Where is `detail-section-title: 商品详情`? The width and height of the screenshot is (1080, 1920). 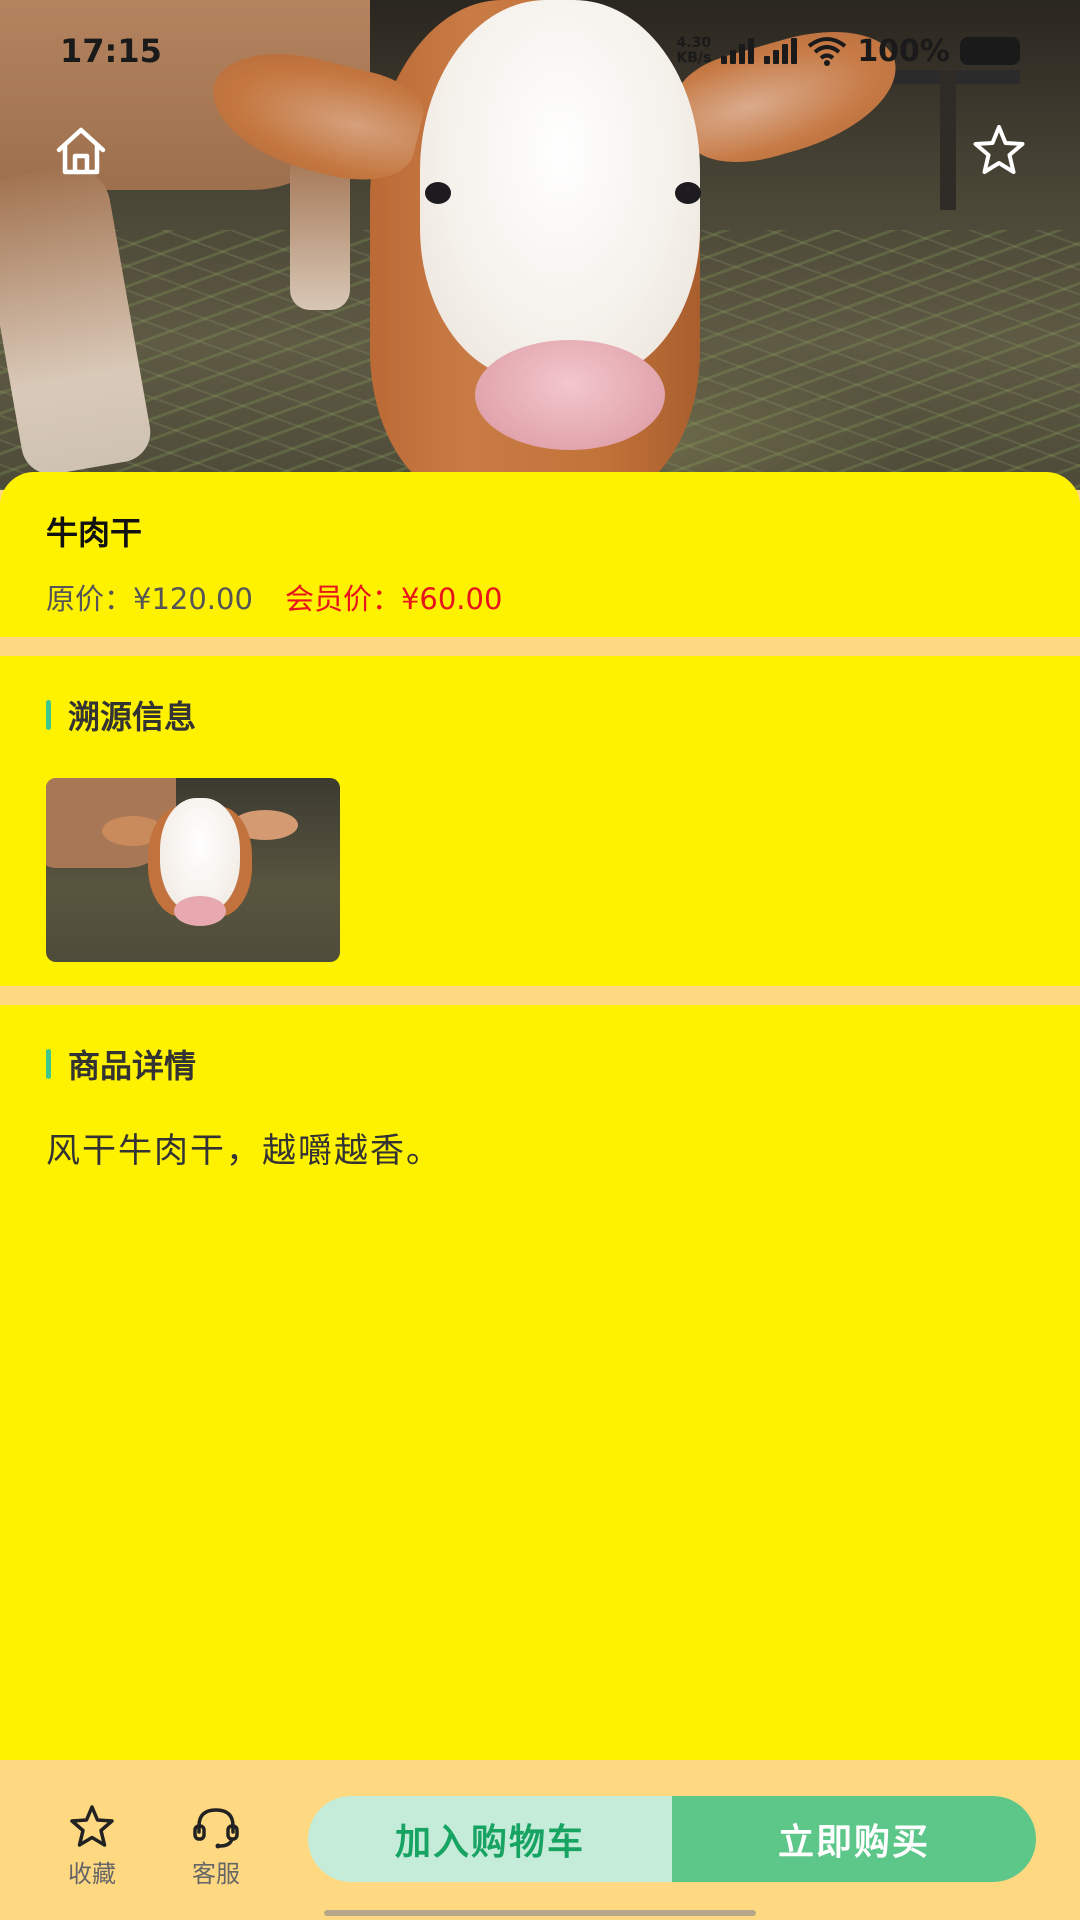 detail-section-title: 商品详情 is located at coordinates (540, 1064).